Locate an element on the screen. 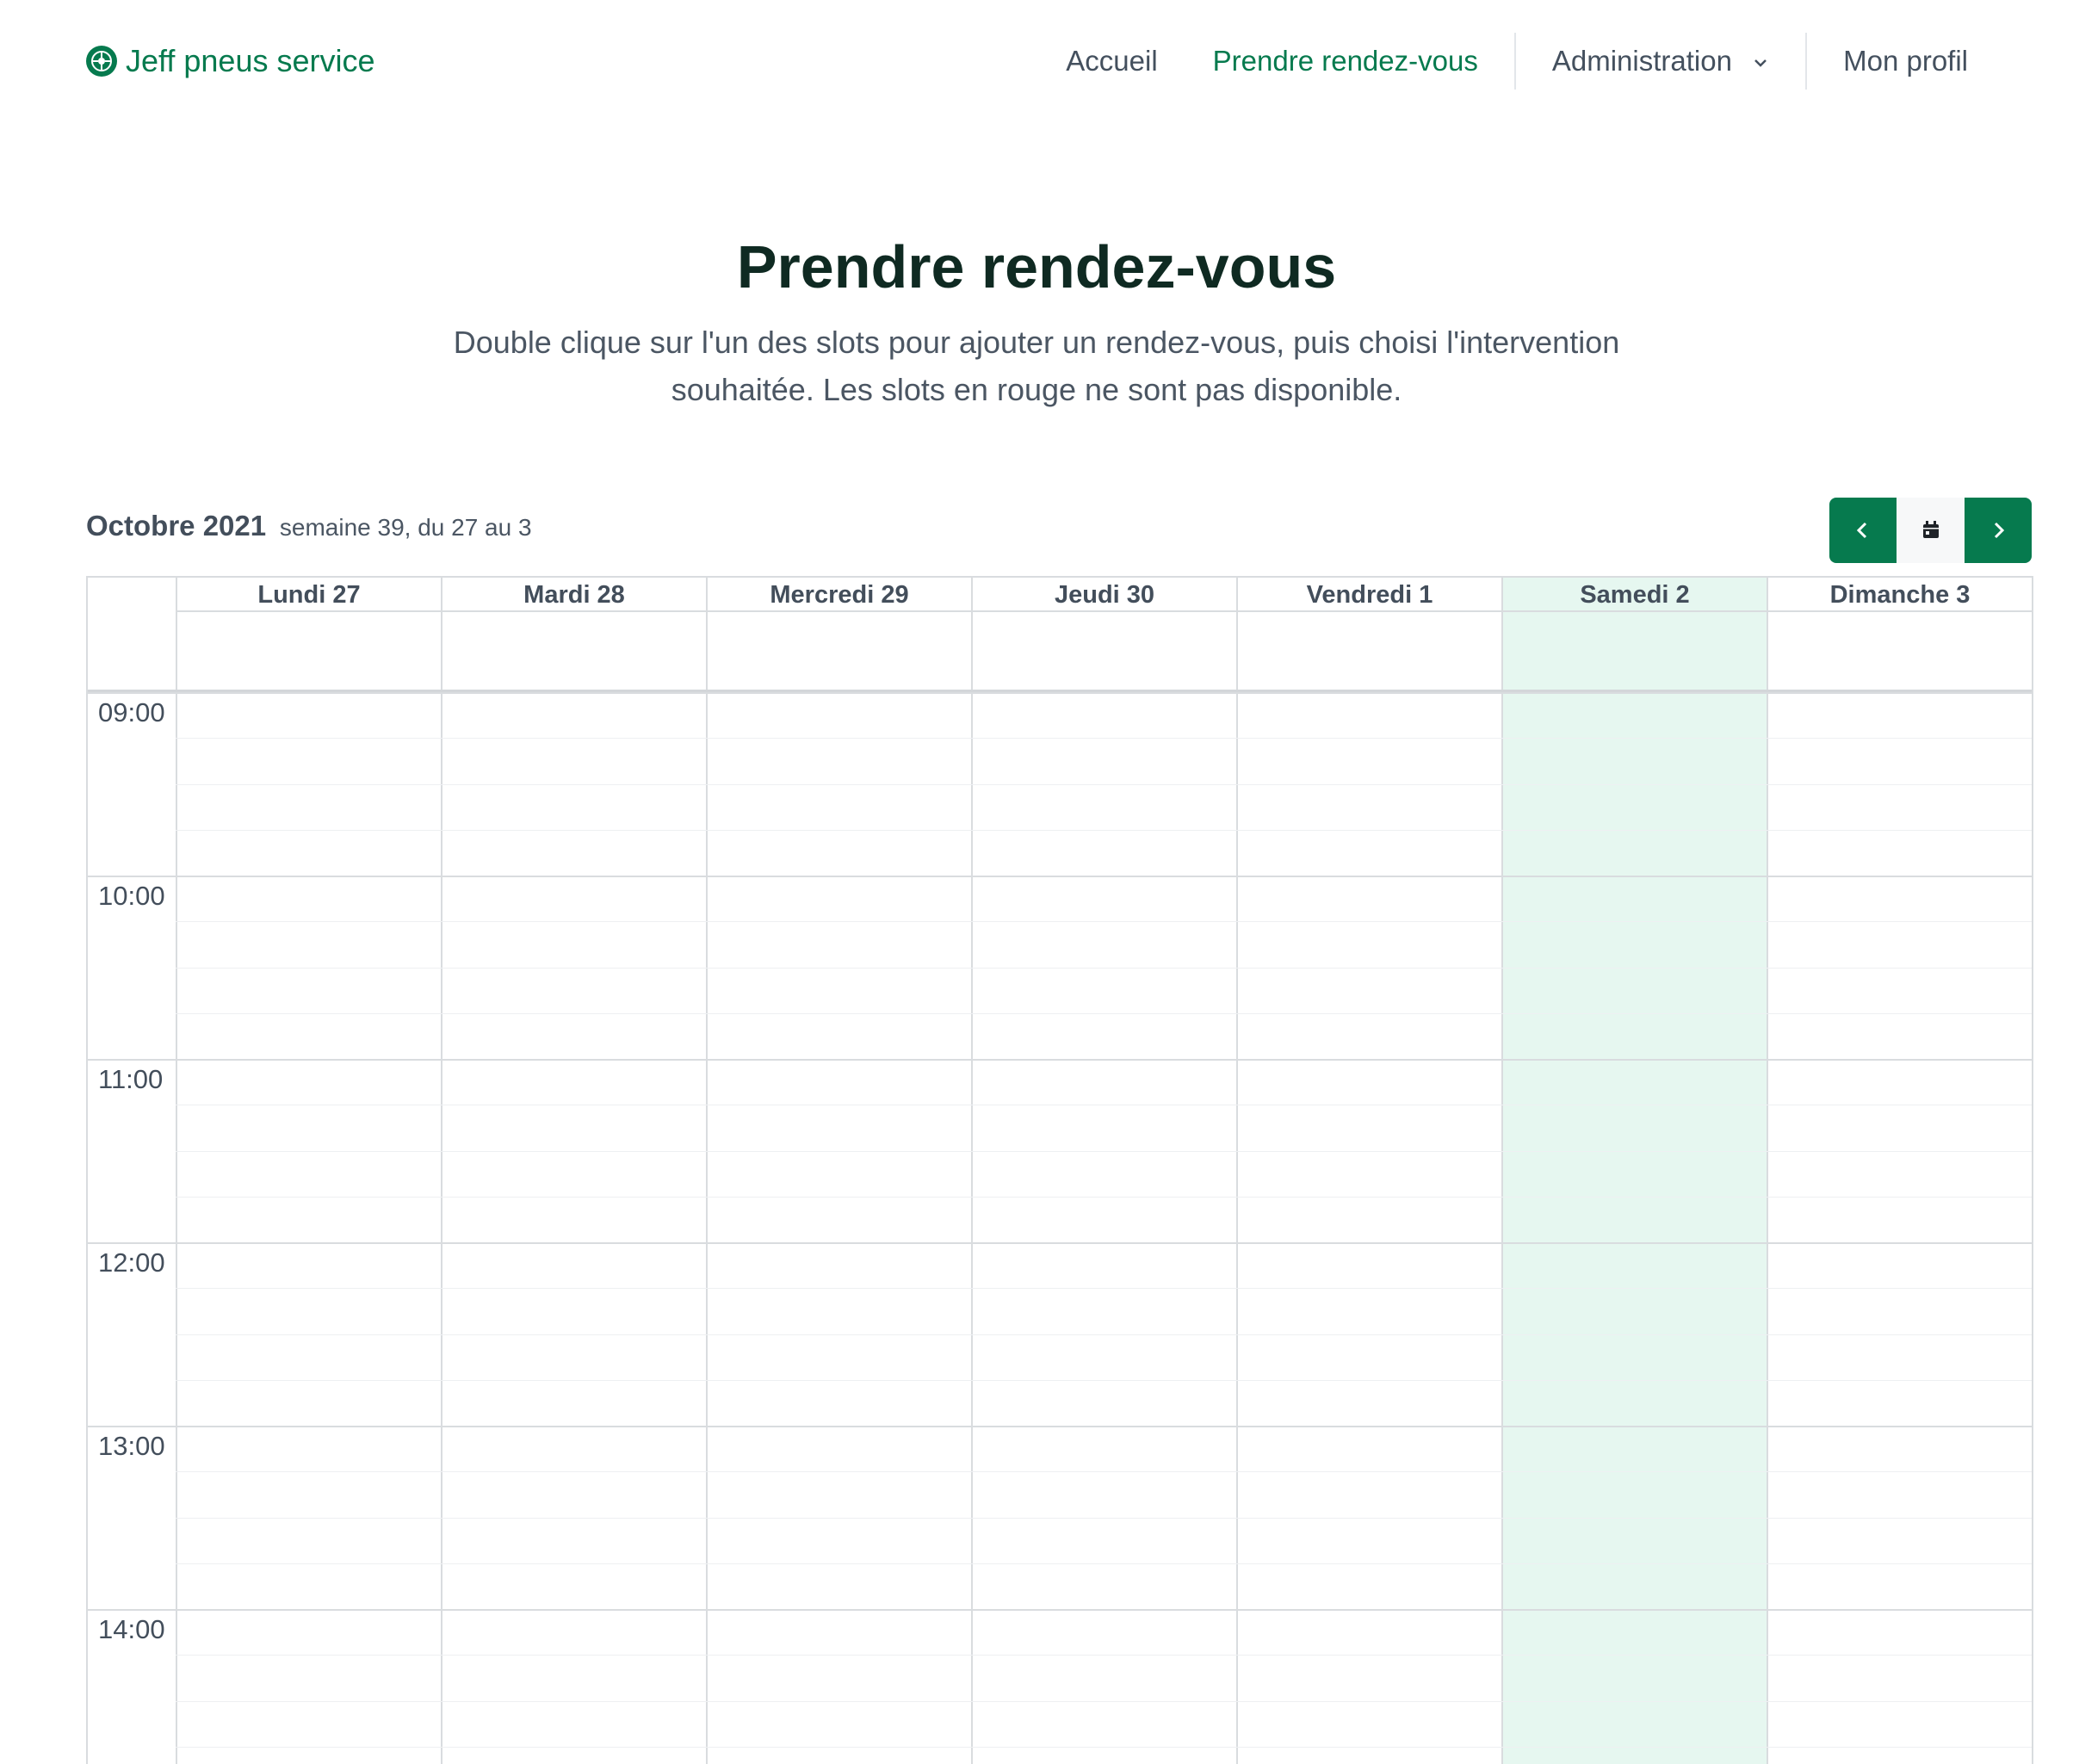 Image resolution: width=2073 pixels, height=1764 pixels. time-label: 11:00 is located at coordinates (131, 1079).